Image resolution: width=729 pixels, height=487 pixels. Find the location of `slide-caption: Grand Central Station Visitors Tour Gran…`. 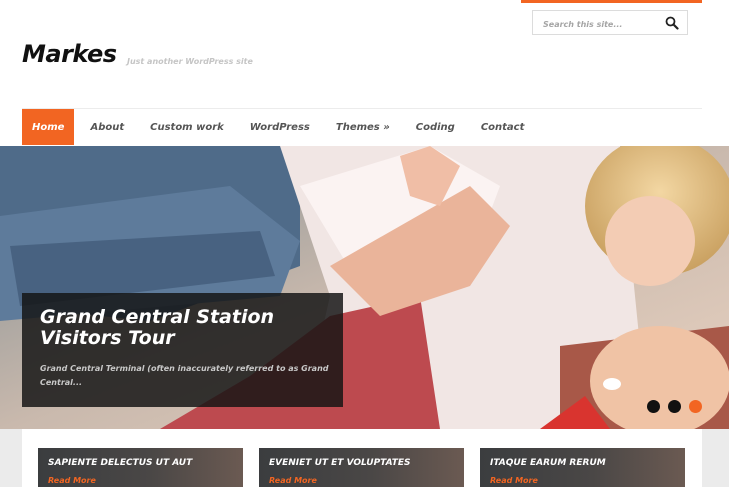

slide-caption: Grand Central Station Visitors Tour Gran… is located at coordinates (182, 350).